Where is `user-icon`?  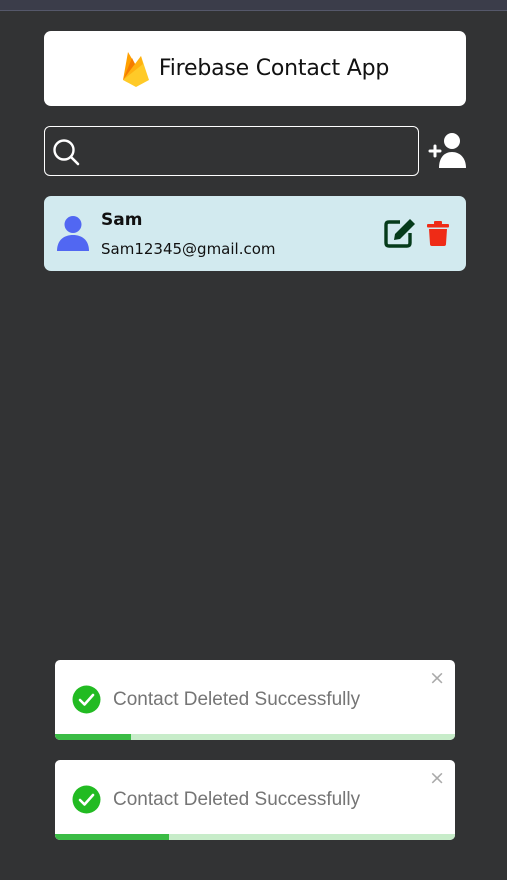
user-icon is located at coordinates (73, 233).